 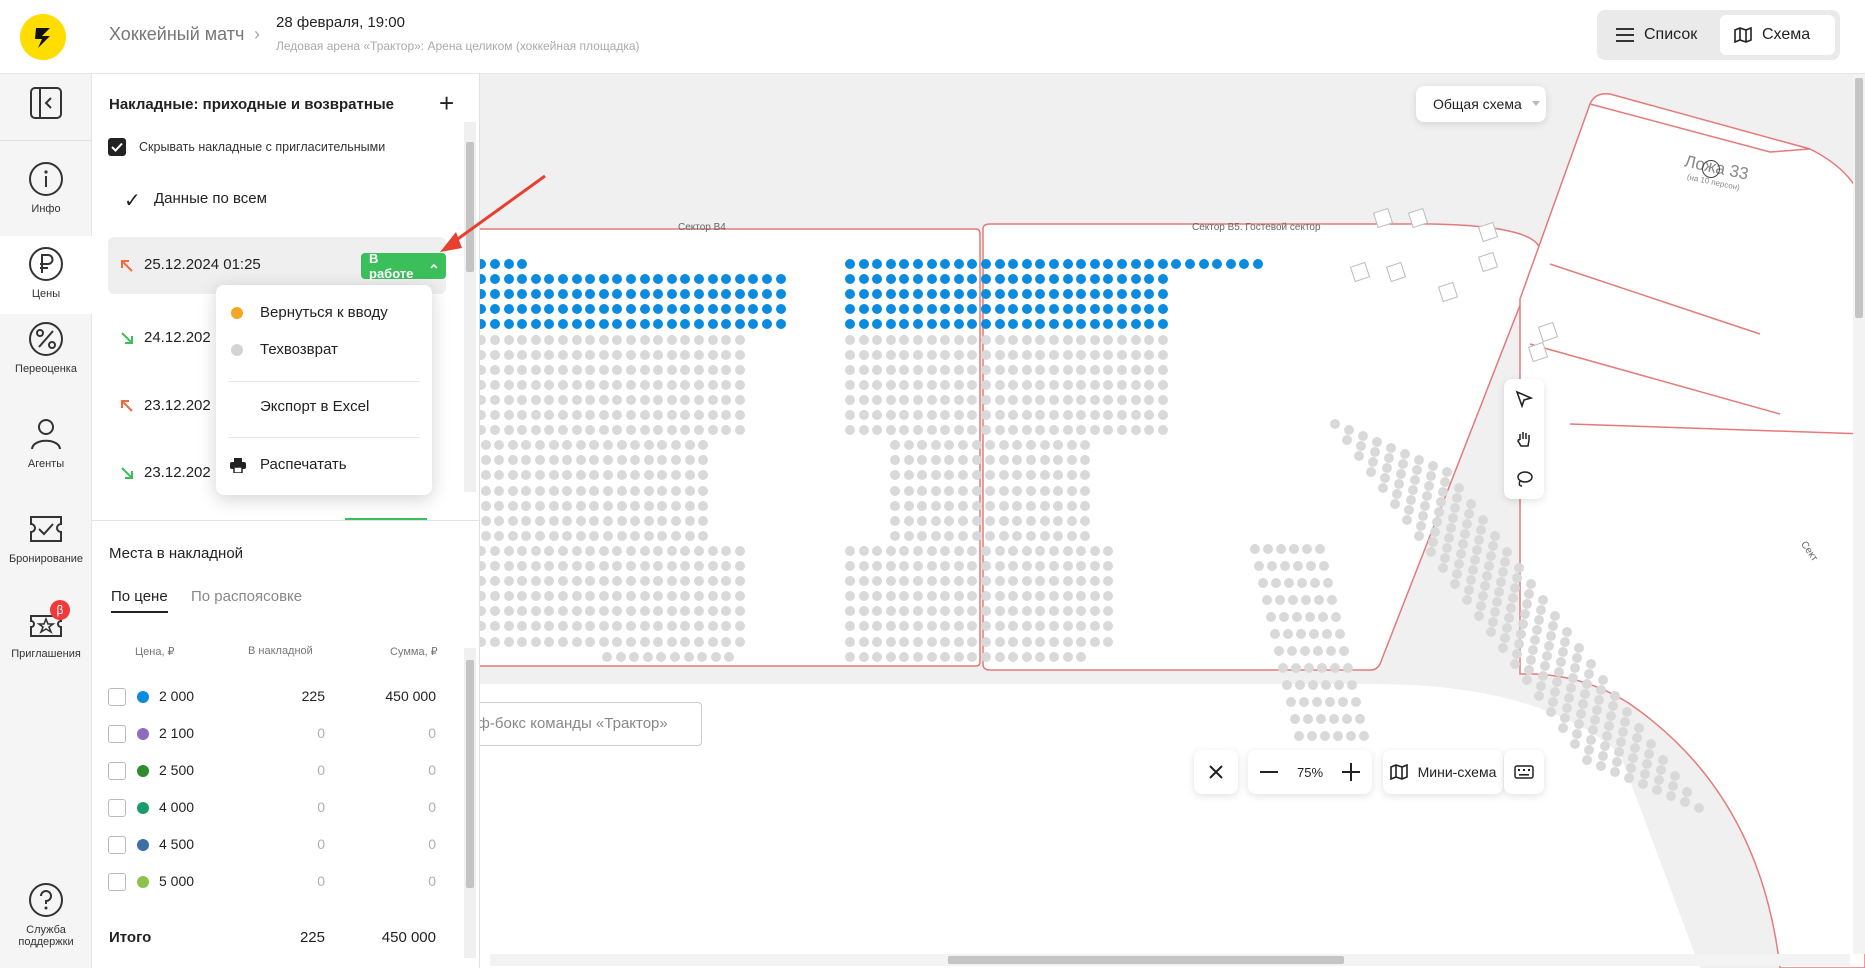 I want to click on tab-by-seating: По распоясовке, so click(x=246, y=596).